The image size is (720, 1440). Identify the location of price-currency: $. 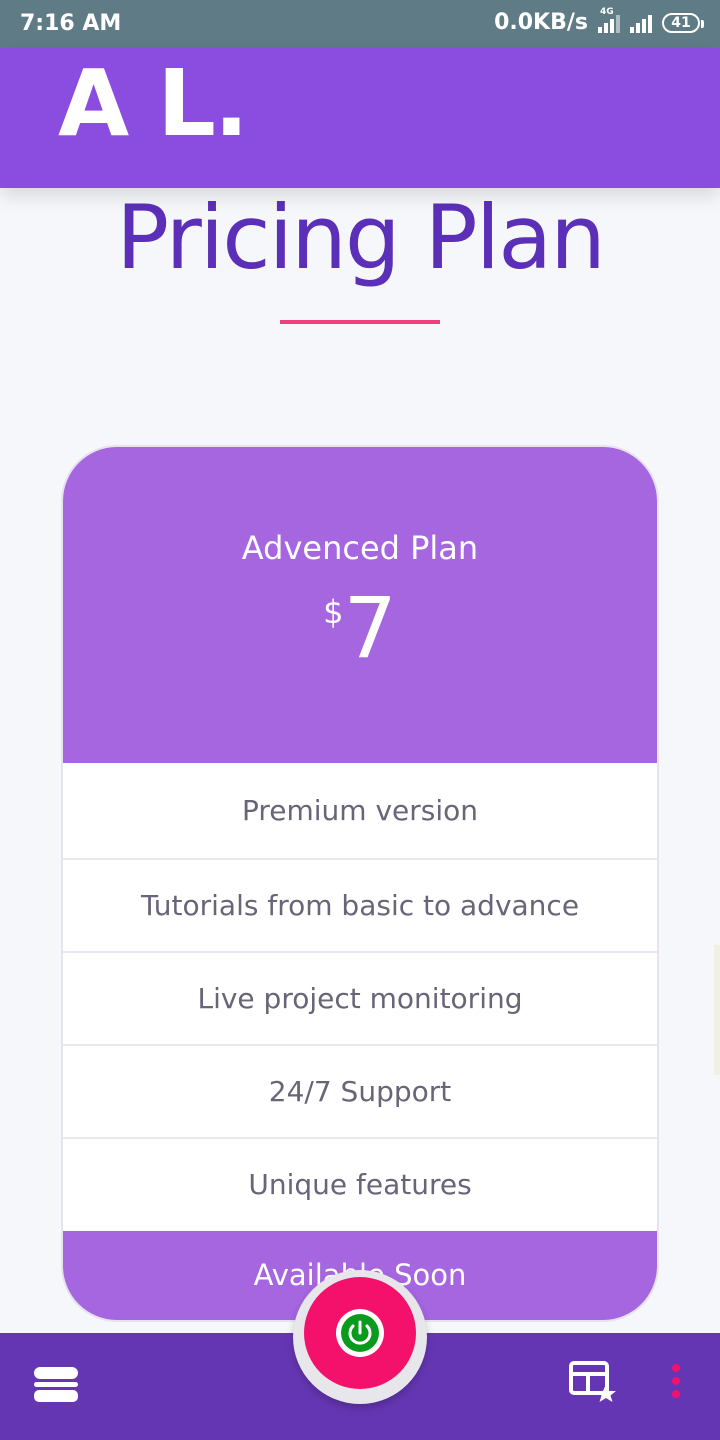
(333, 612).